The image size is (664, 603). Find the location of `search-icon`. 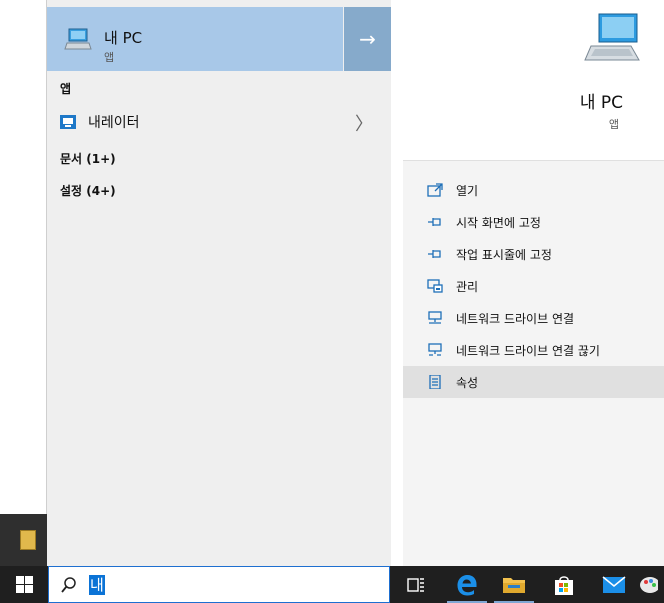

search-icon is located at coordinates (68, 585).